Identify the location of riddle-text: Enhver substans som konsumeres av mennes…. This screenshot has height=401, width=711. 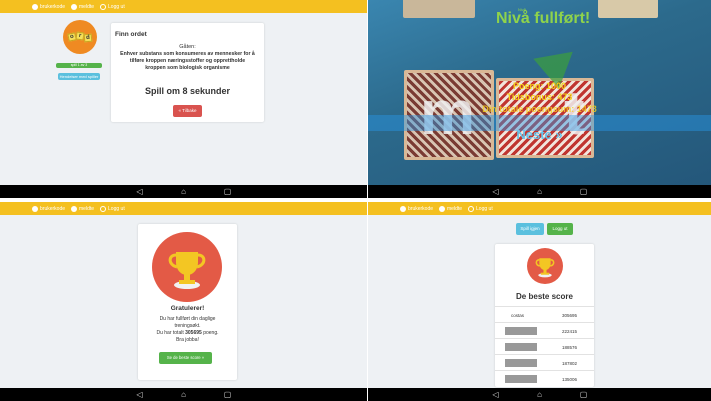
(187, 61).